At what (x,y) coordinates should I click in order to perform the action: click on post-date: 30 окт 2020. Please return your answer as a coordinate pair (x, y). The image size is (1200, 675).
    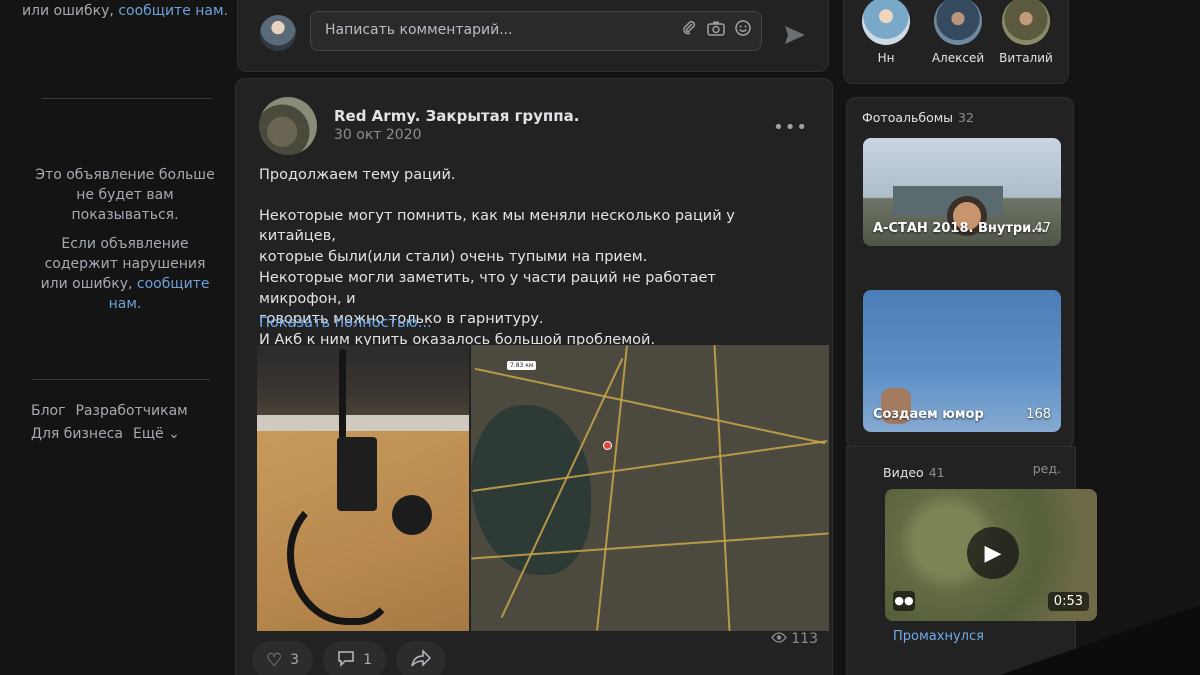
    Looking at the image, I should click on (378, 135).